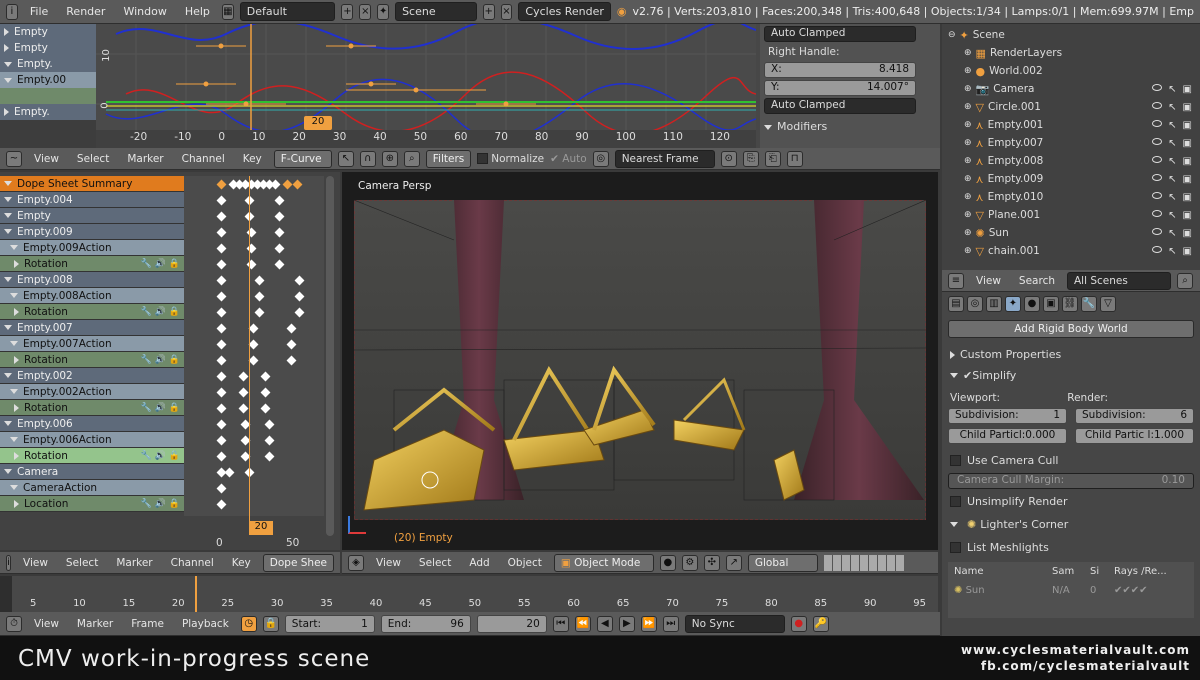 The width and height of the screenshot is (1200, 680). What do you see at coordinates (92, 200) in the screenshot?
I see `dopesheet-channel: Empty.004` at bounding box center [92, 200].